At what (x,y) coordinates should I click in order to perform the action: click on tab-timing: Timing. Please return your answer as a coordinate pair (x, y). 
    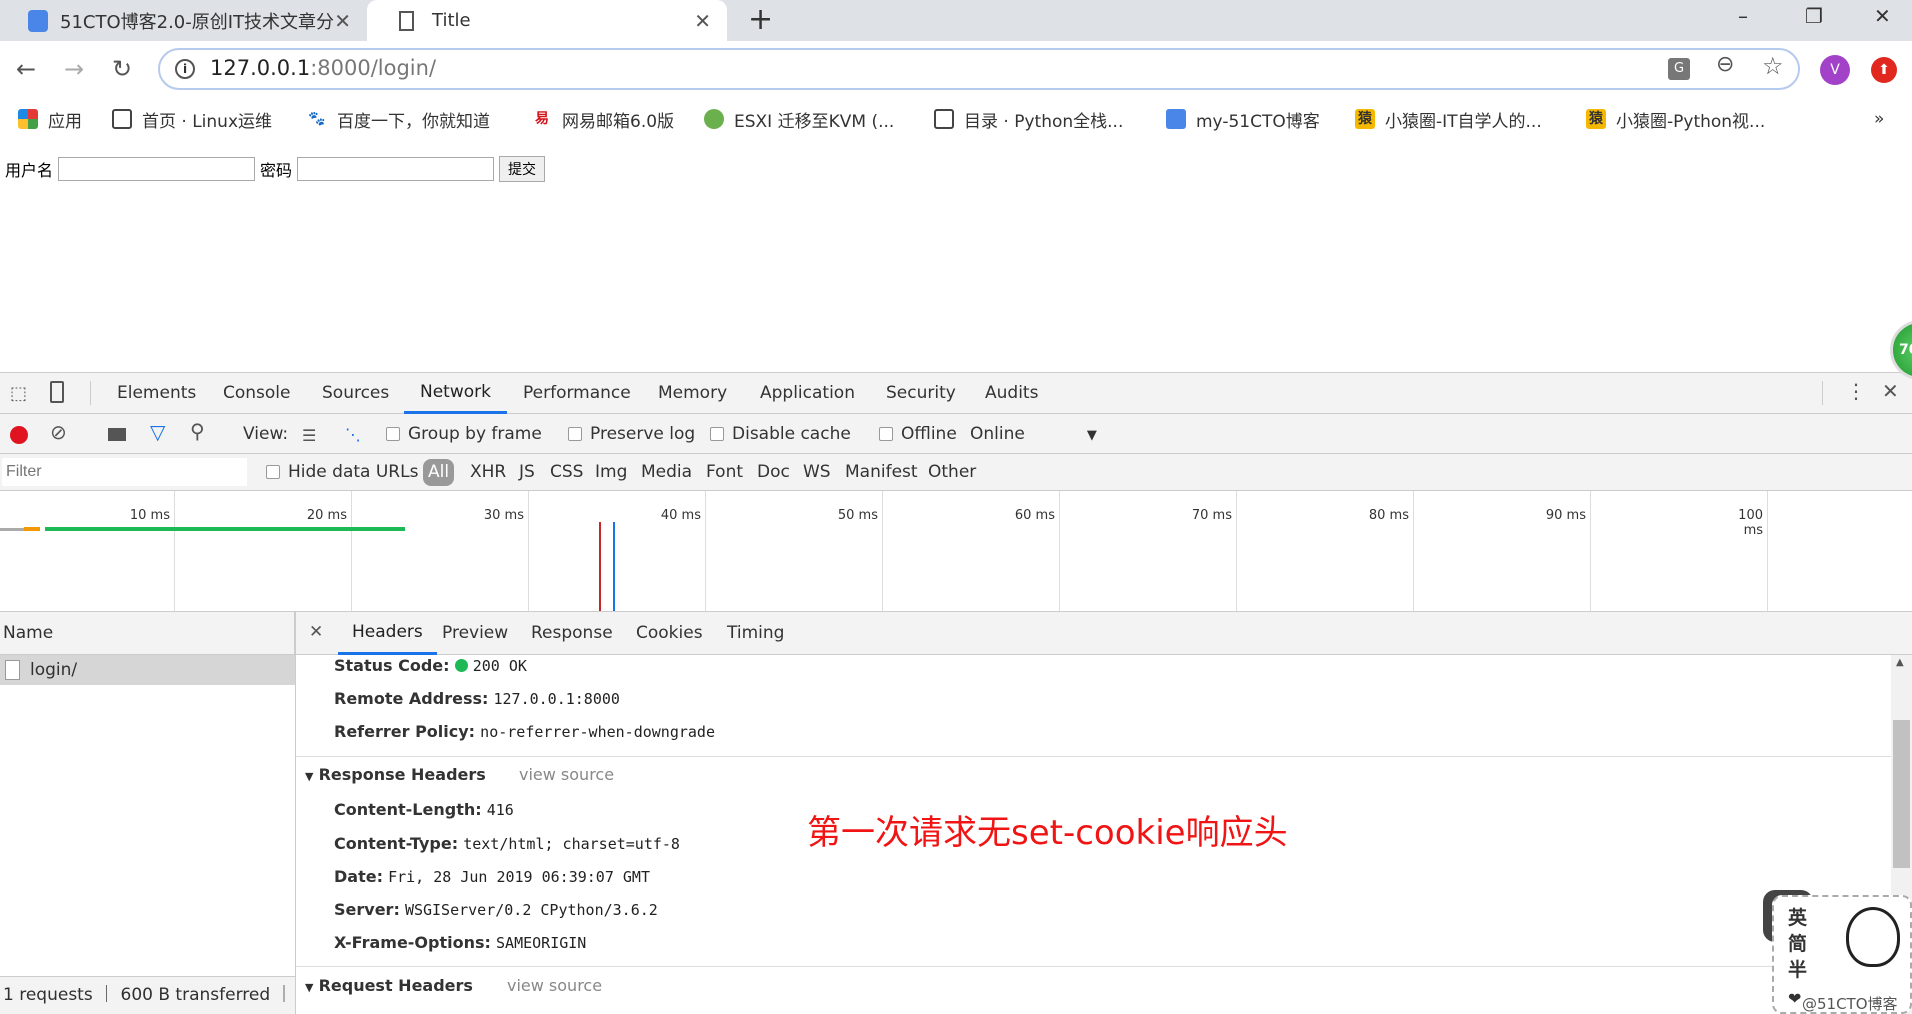
    Looking at the image, I should click on (755, 633).